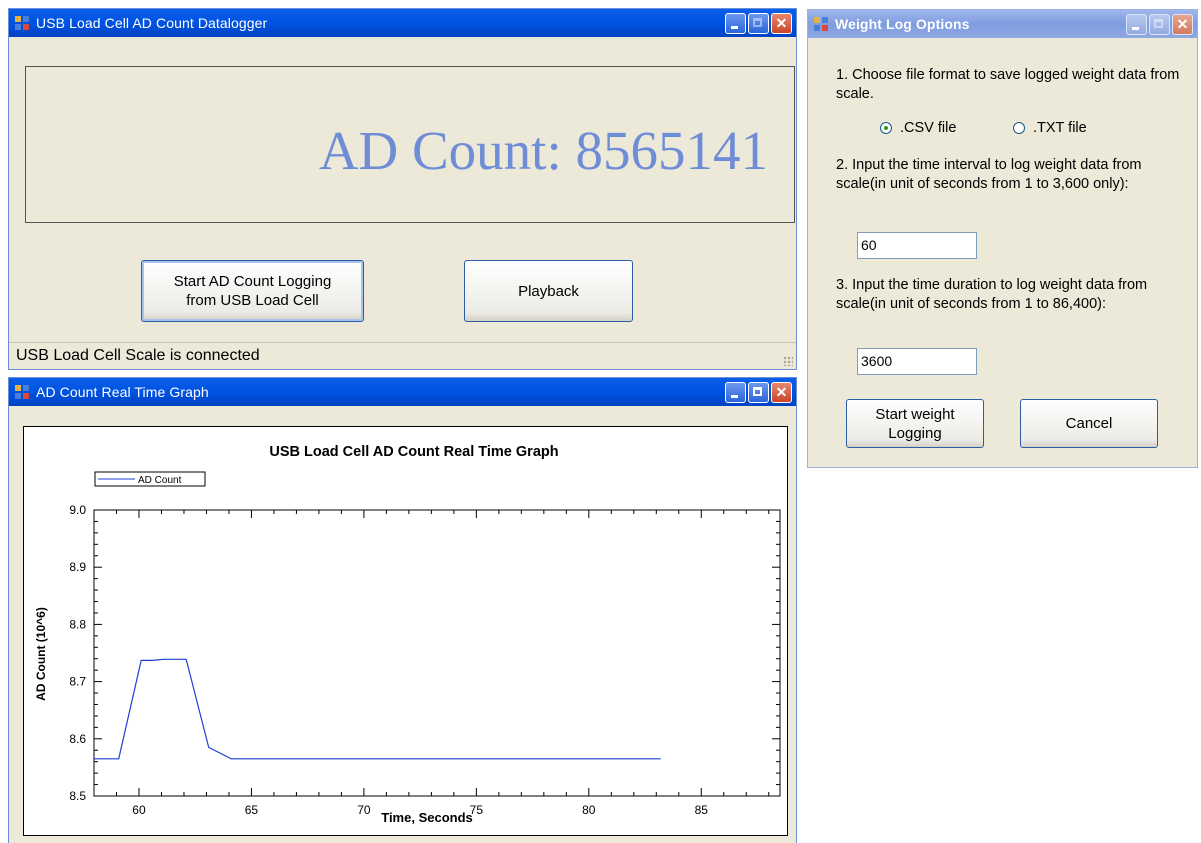 The height and width of the screenshot is (843, 1201). I want to click on start-weight-logging-button: Start weight Logging, so click(915, 423).